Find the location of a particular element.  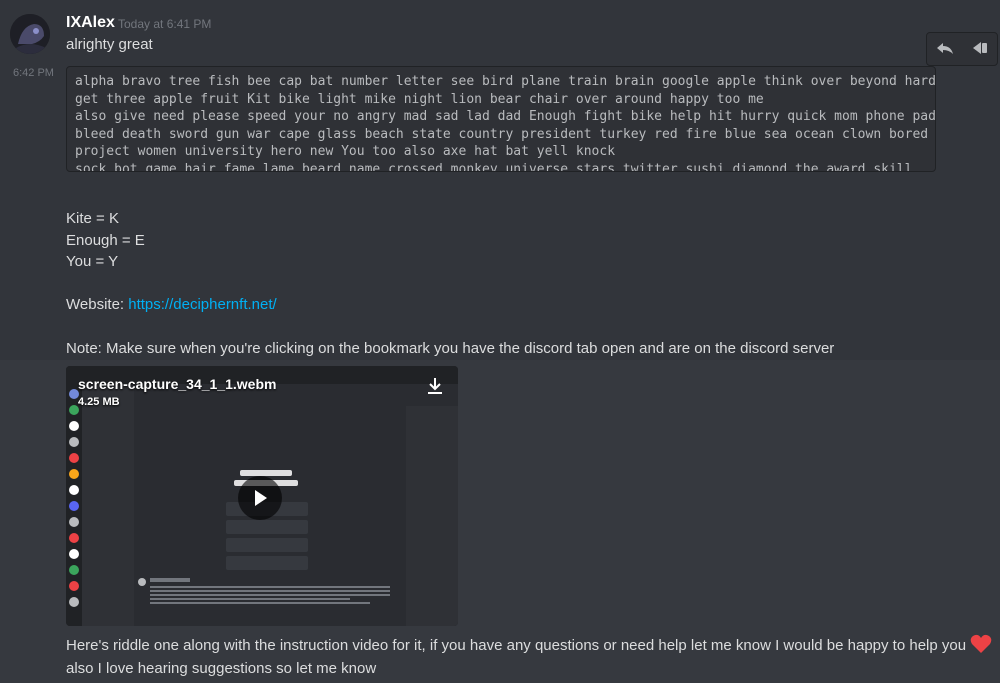

avatar is located at coordinates (30, 34).